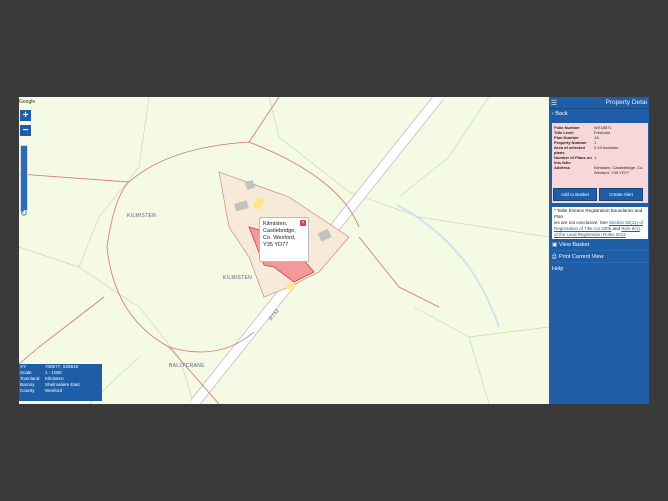 This screenshot has width=668, height=501. What do you see at coordinates (279, 231) in the screenshot?
I see `popup-line: Castlebridge,` at bounding box center [279, 231].